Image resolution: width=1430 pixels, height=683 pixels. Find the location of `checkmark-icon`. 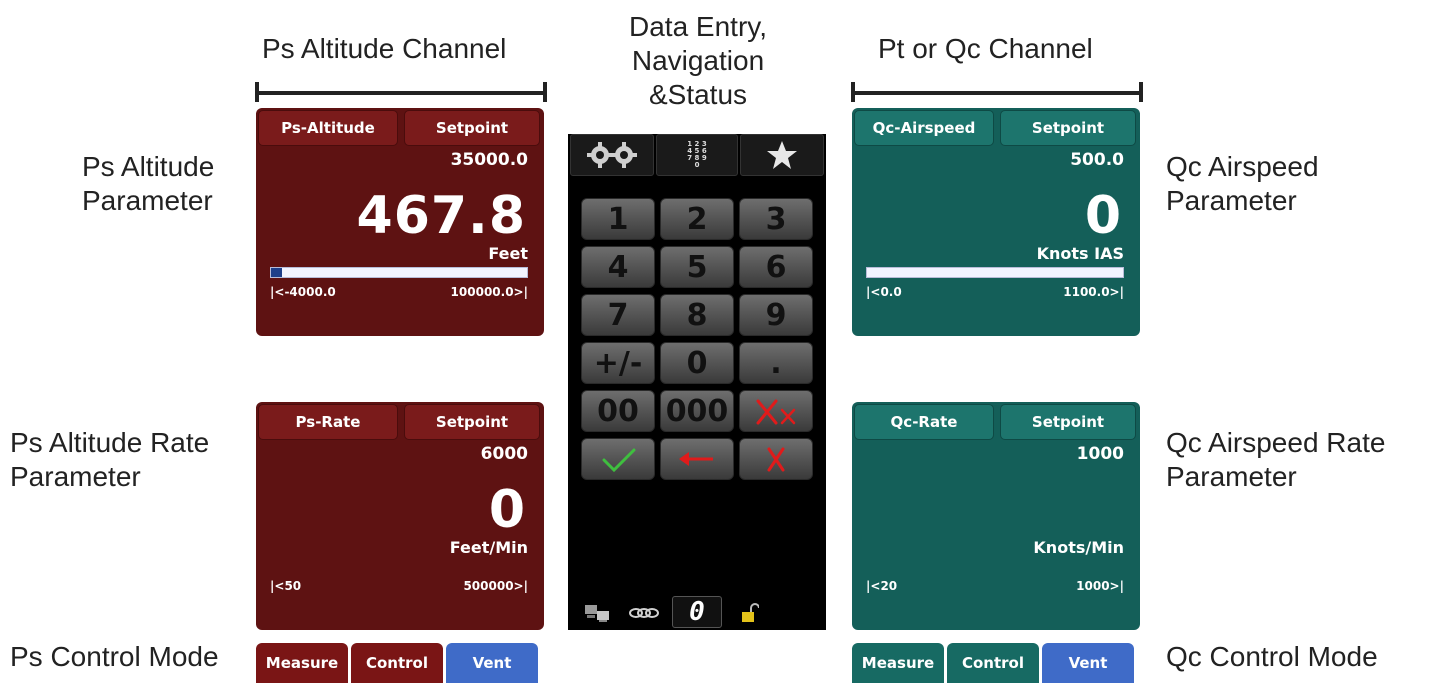

checkmark-icon is located at coordinates (619, 460).